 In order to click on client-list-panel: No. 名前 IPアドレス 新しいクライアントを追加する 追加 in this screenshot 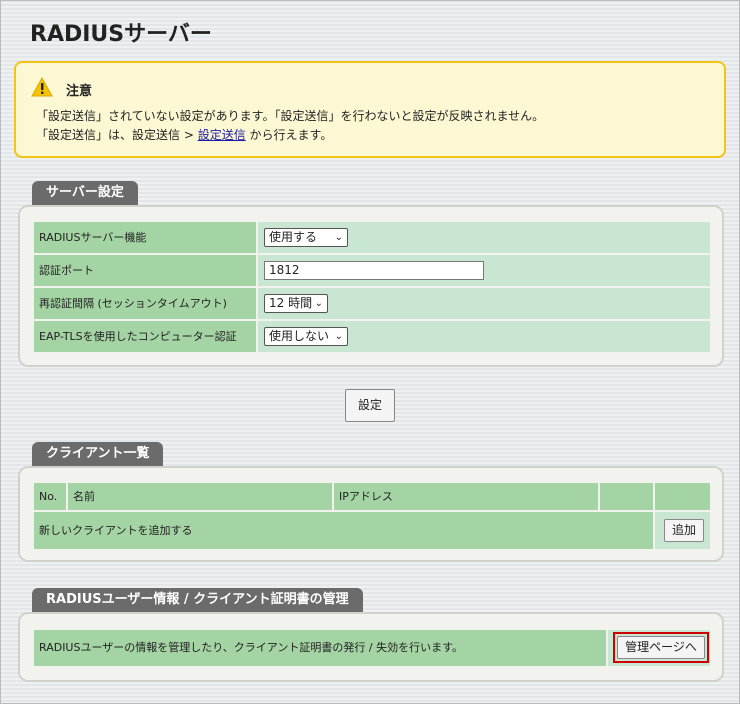, I will do `click(371, 514)`.